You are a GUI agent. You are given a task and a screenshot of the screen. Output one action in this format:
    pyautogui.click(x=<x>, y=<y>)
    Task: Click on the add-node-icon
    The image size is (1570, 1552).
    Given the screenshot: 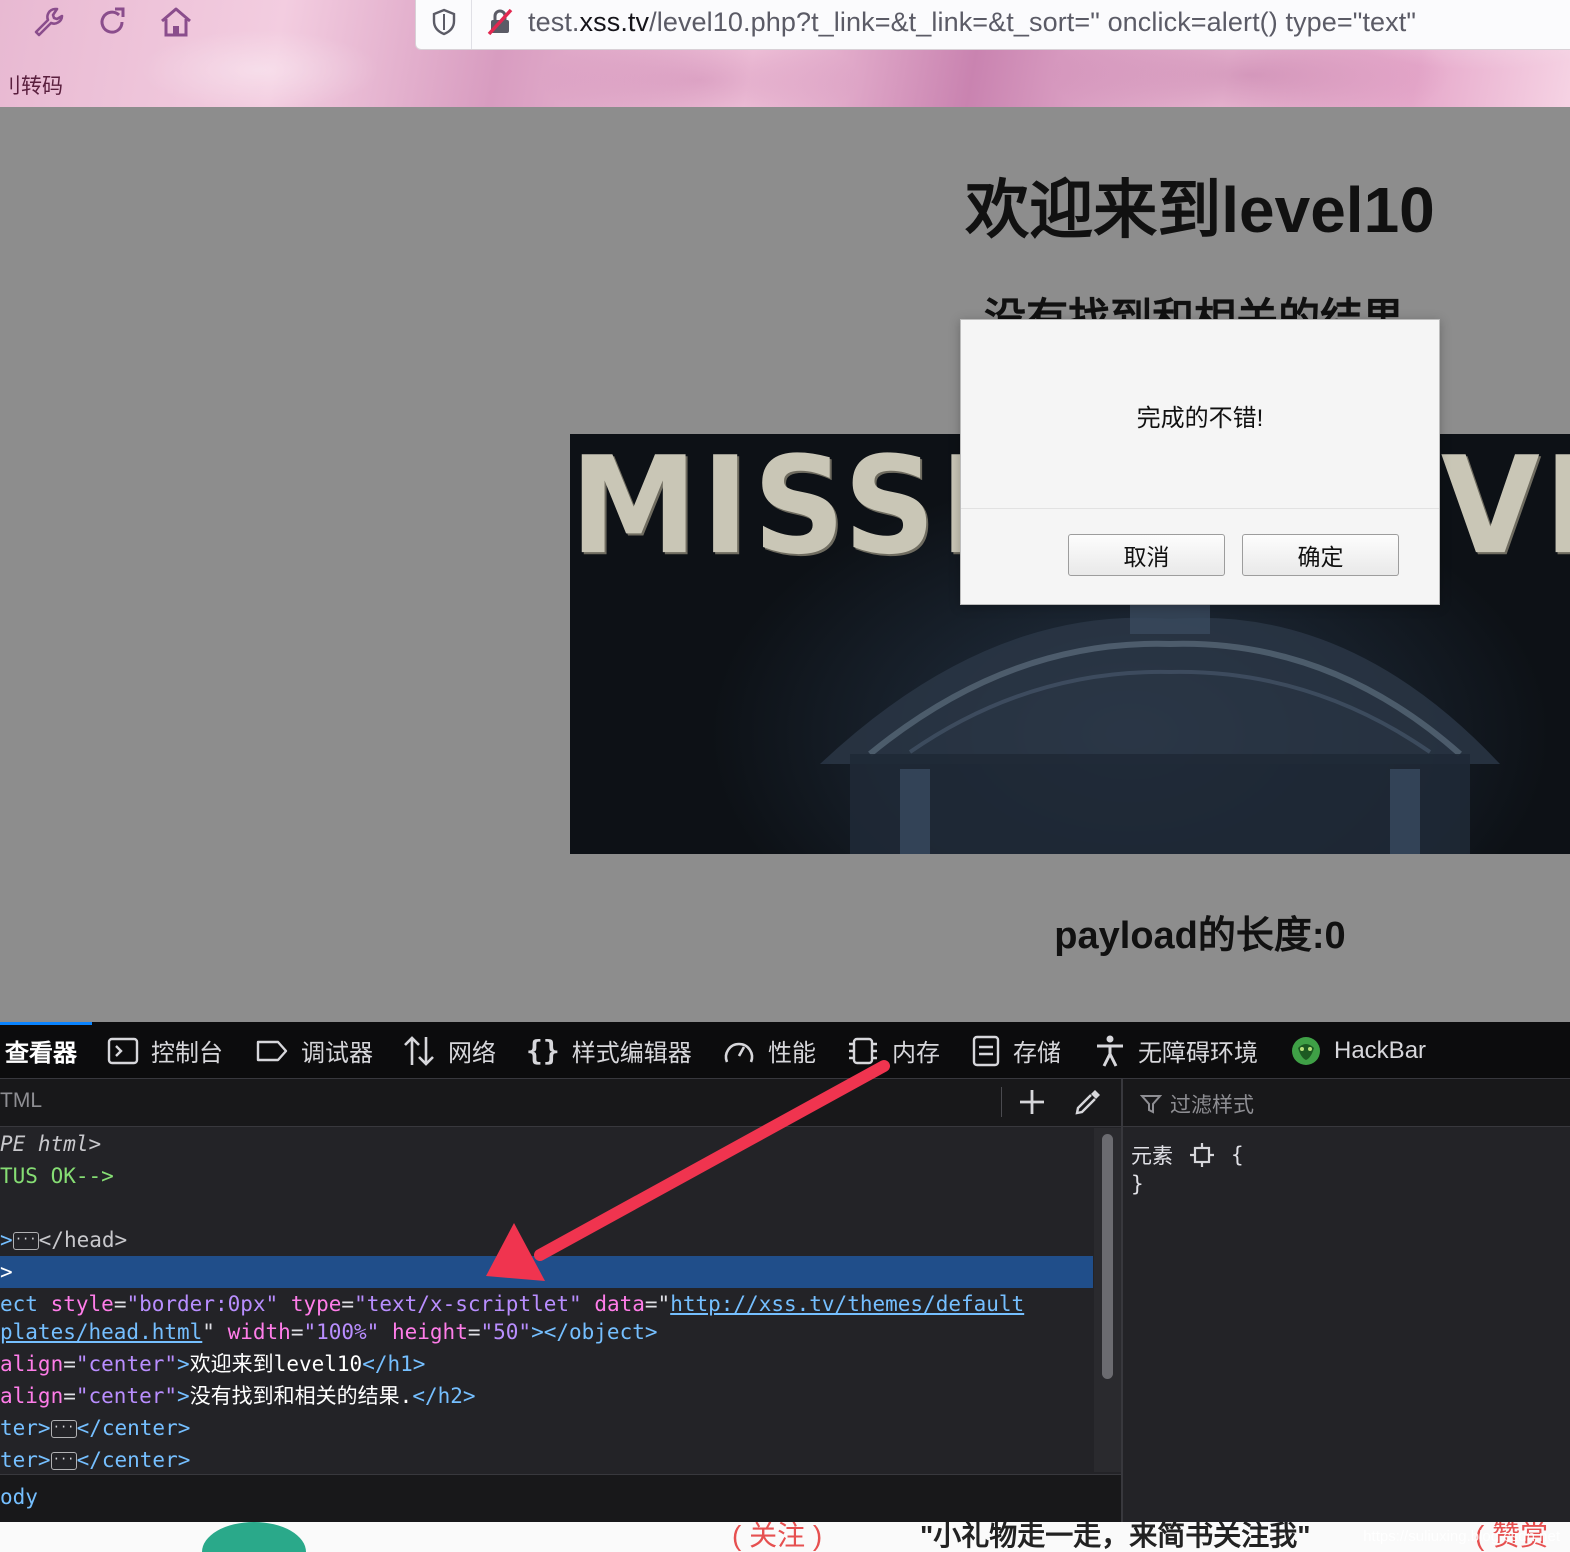 What is the action you would take?
    pyautogui.click(x=1032, y=1102)
    